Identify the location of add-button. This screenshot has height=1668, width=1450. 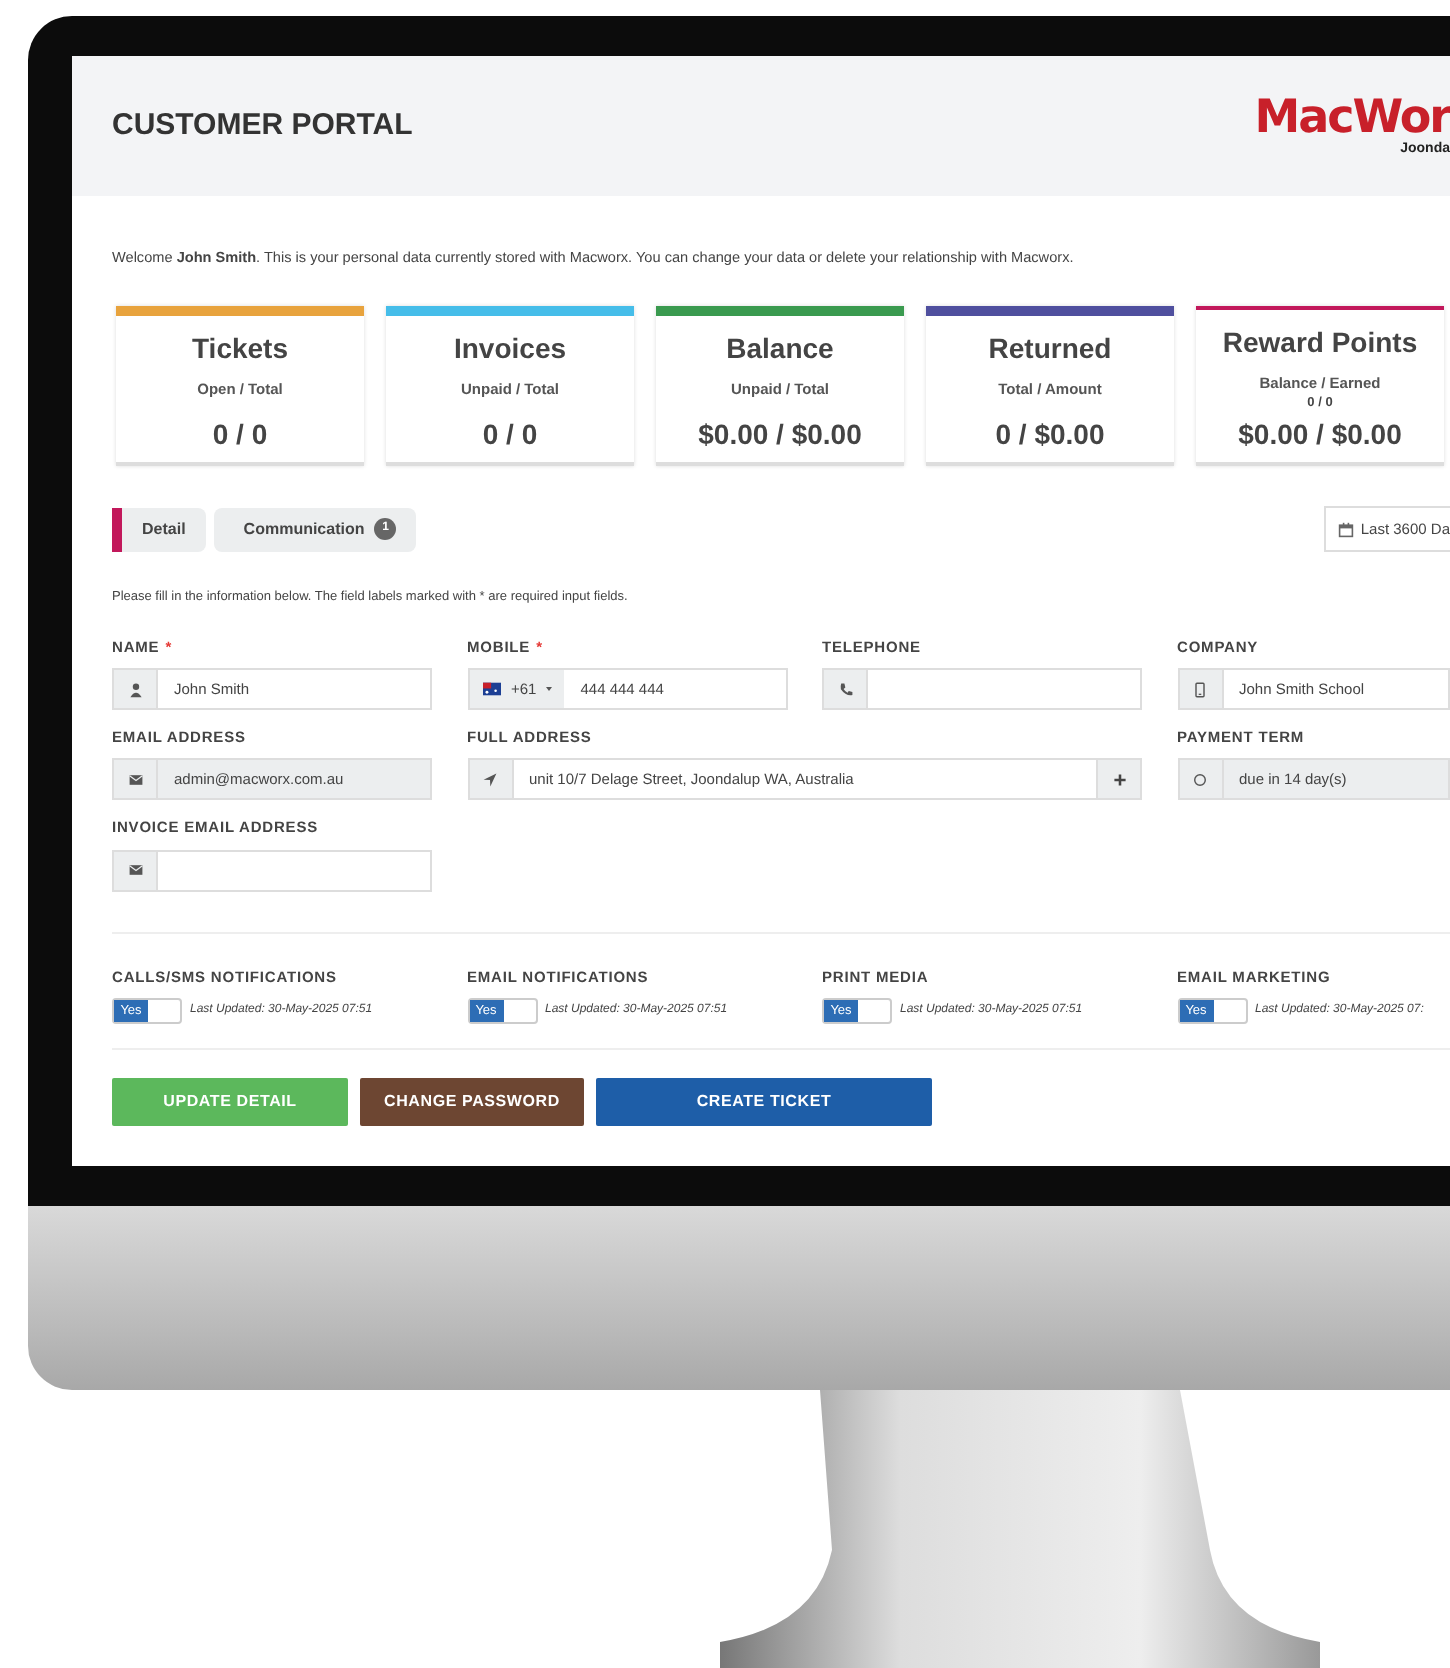
(1118, 779).